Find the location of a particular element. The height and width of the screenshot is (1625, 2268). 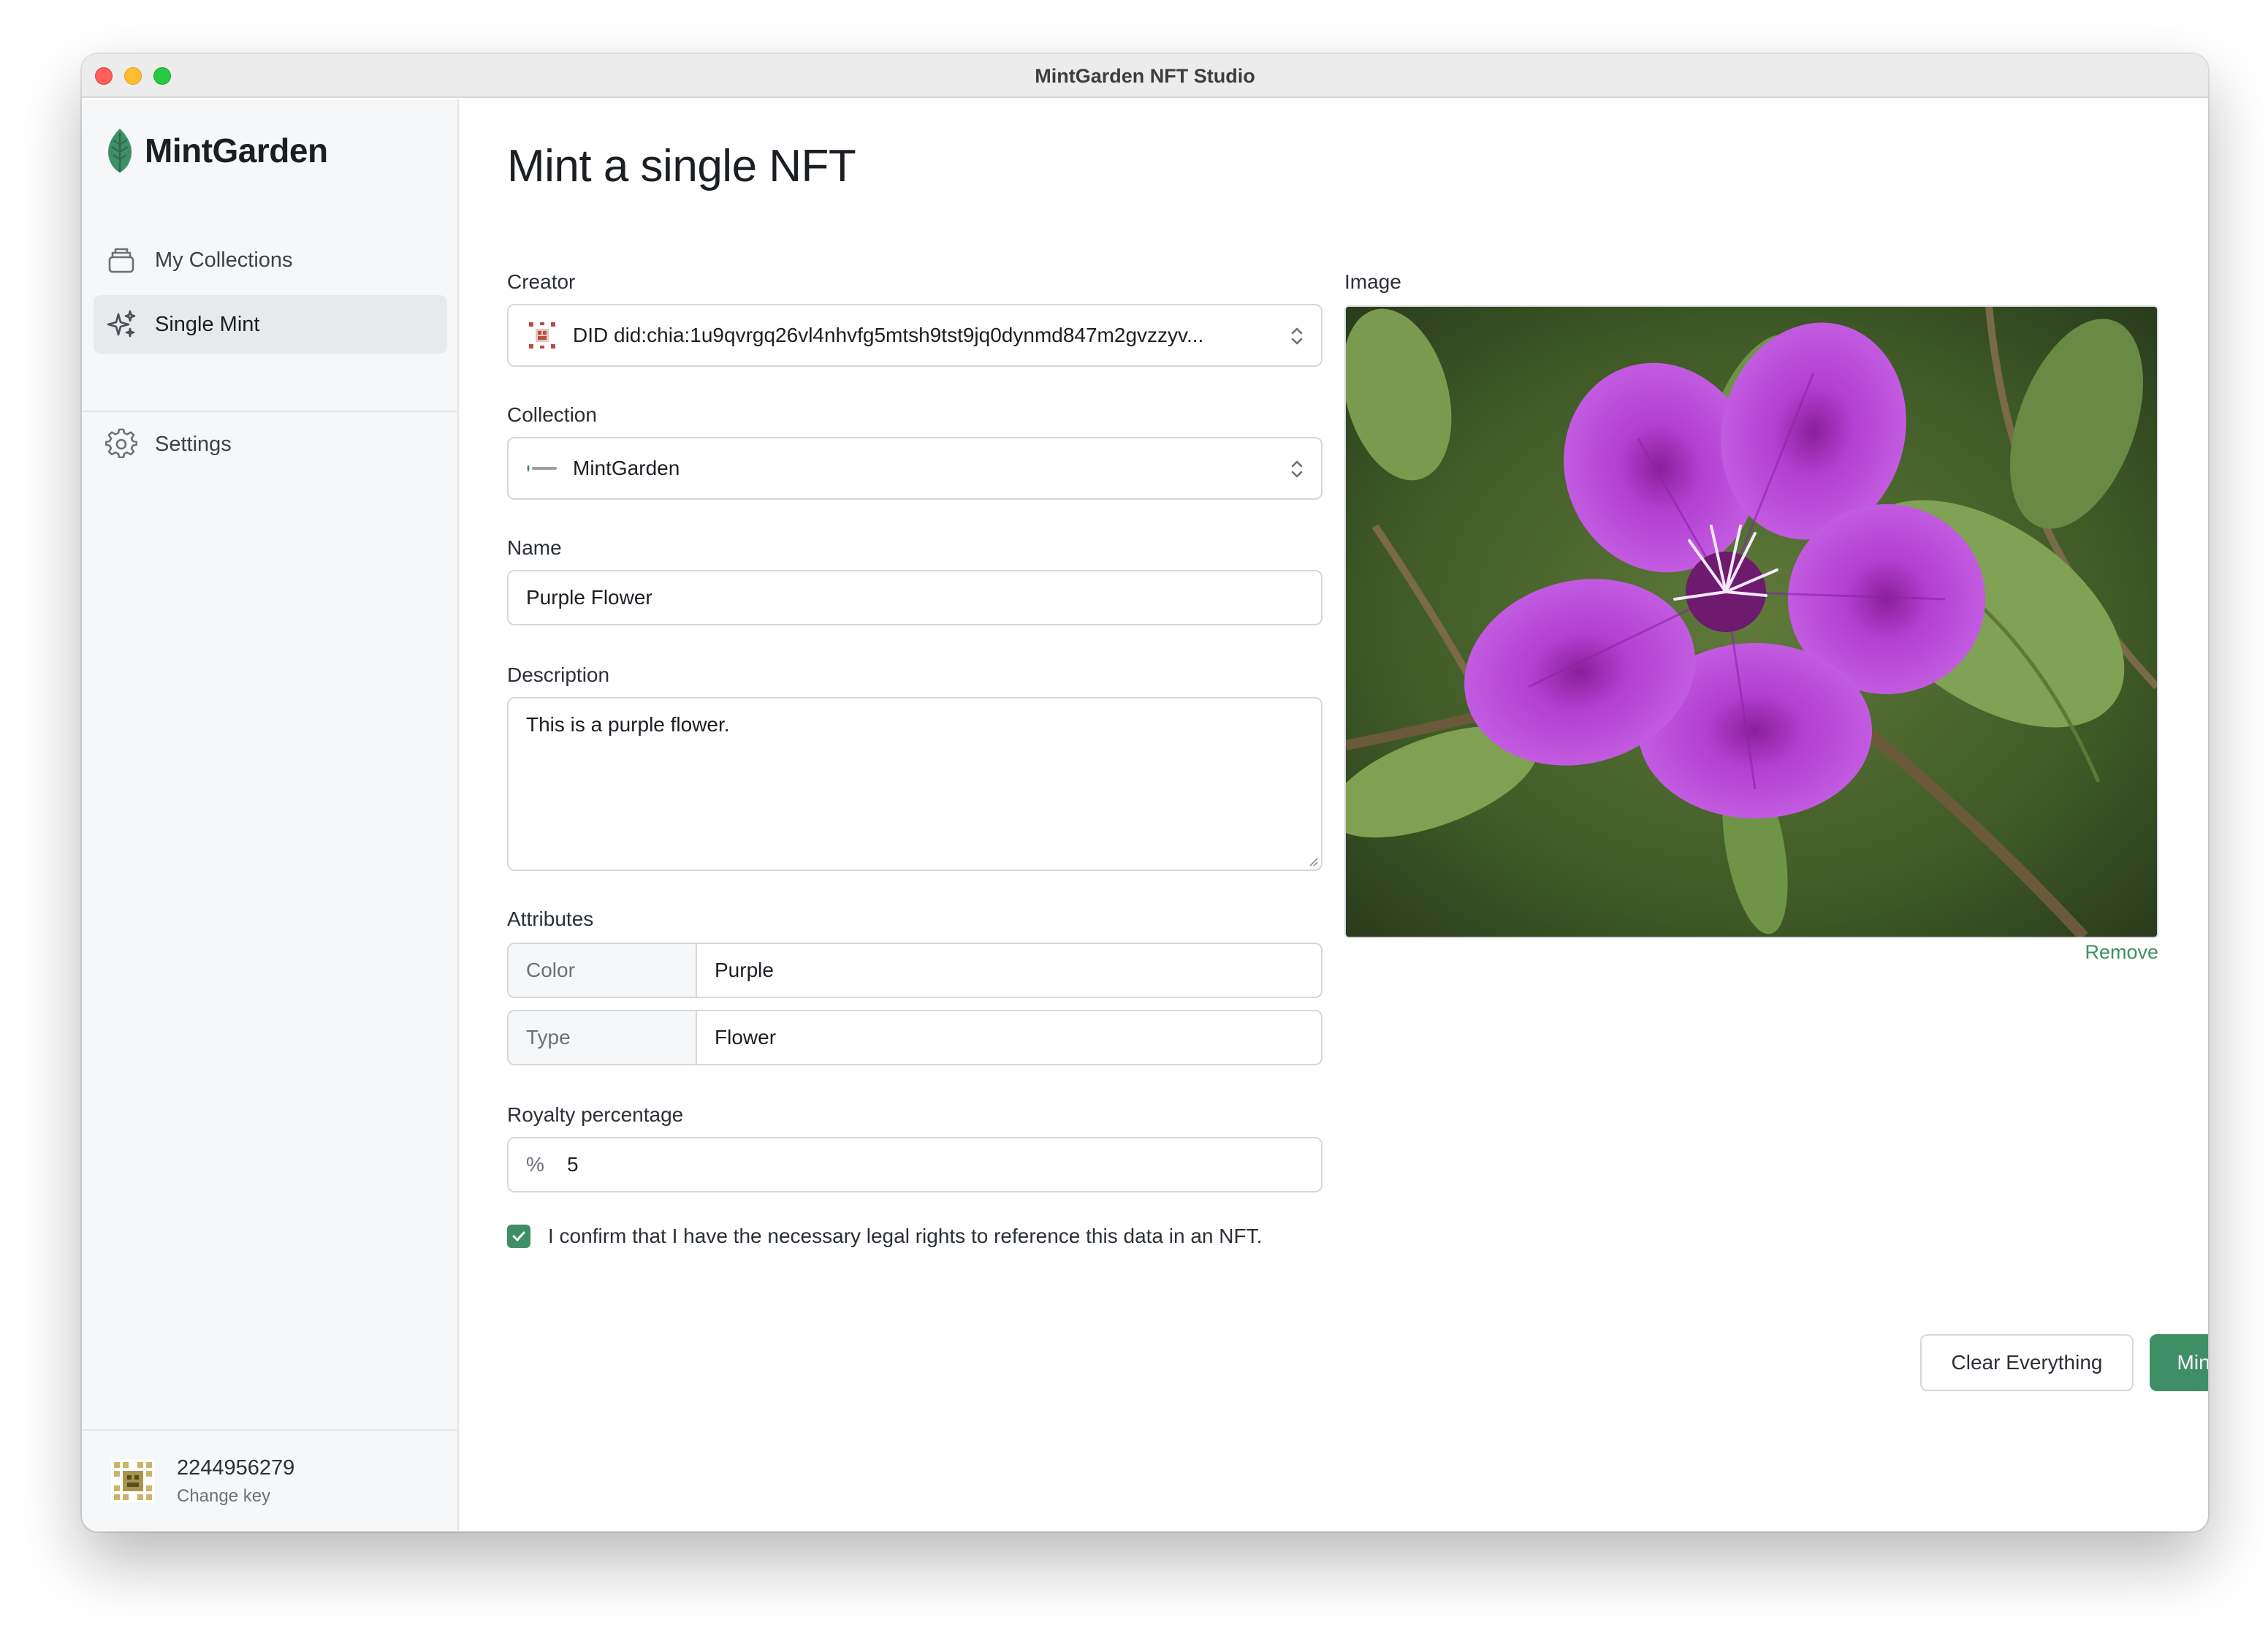

sidebar-item-single-mint: Single Mint is located at coordinates (270, 324).